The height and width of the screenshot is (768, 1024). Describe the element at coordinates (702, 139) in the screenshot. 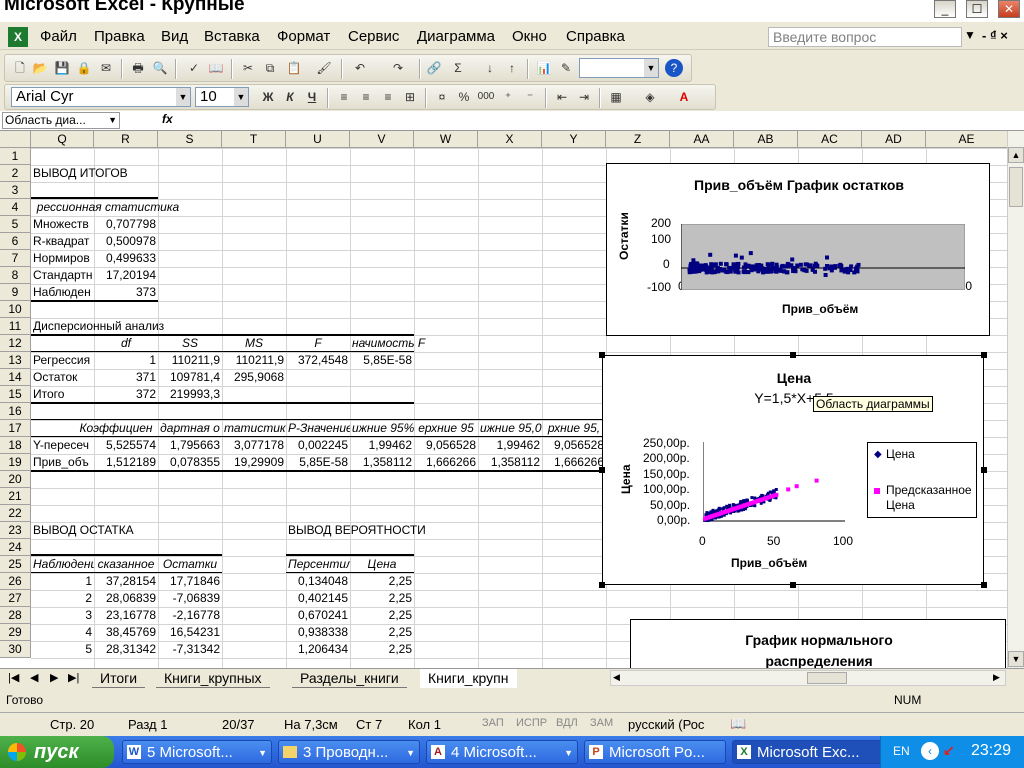

I see `column-header: AA` at that location.